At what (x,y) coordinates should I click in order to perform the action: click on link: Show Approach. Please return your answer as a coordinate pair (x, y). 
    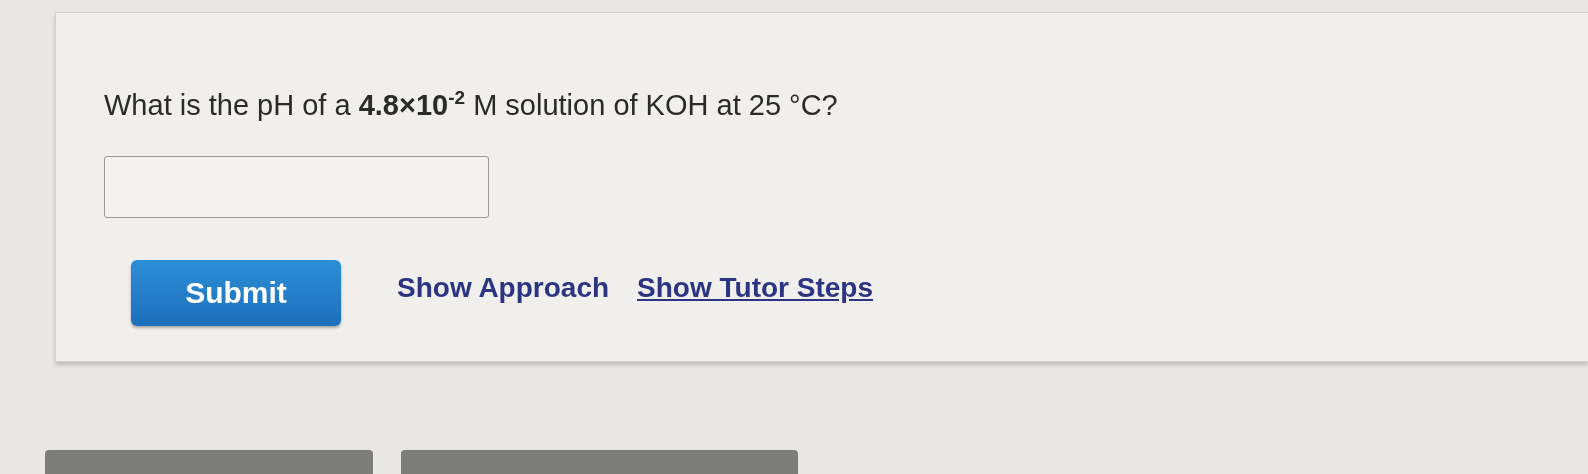
    Looking at the image, I should click on (503, 287).